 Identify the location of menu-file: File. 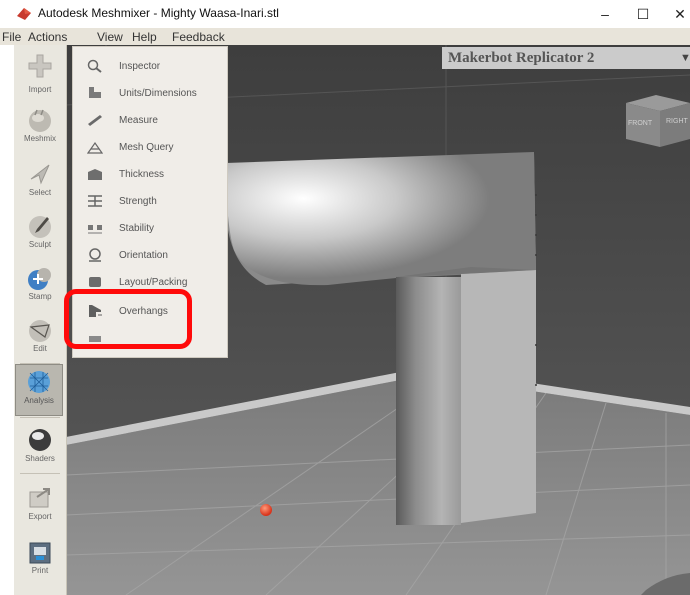
(11, 37).